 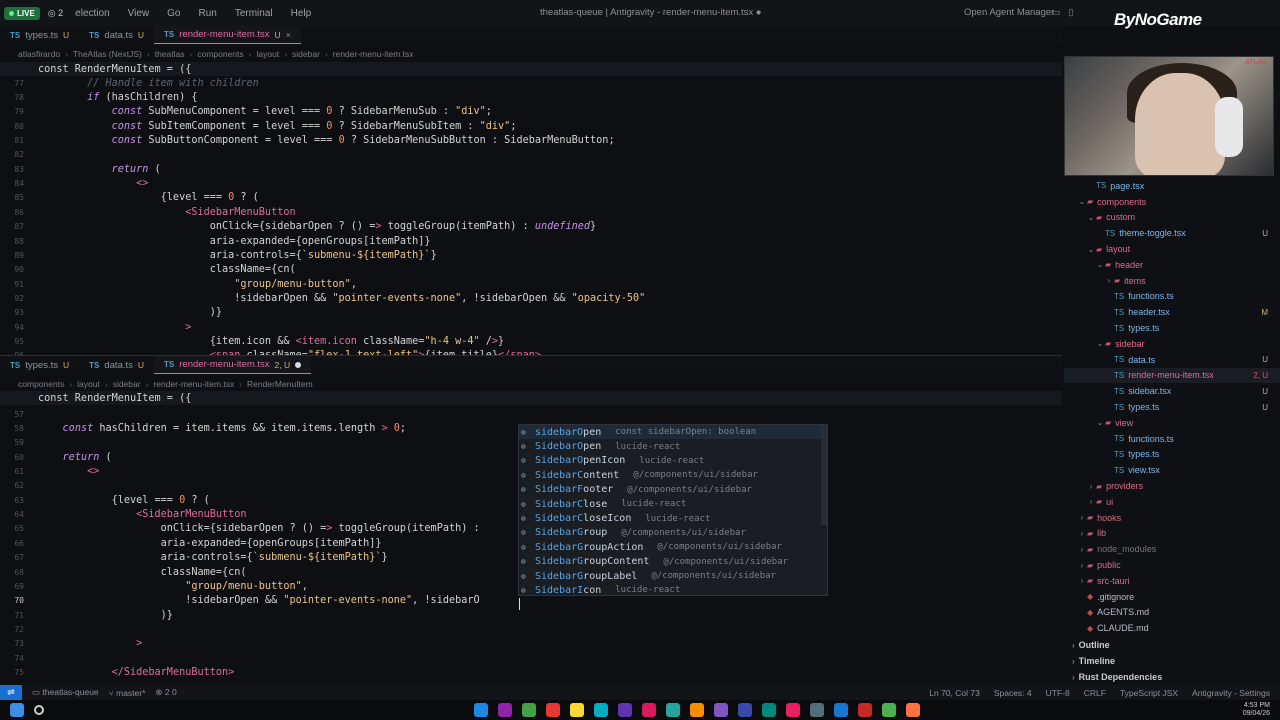 I want to click on code-line: 74, so click(x=19, y=658).